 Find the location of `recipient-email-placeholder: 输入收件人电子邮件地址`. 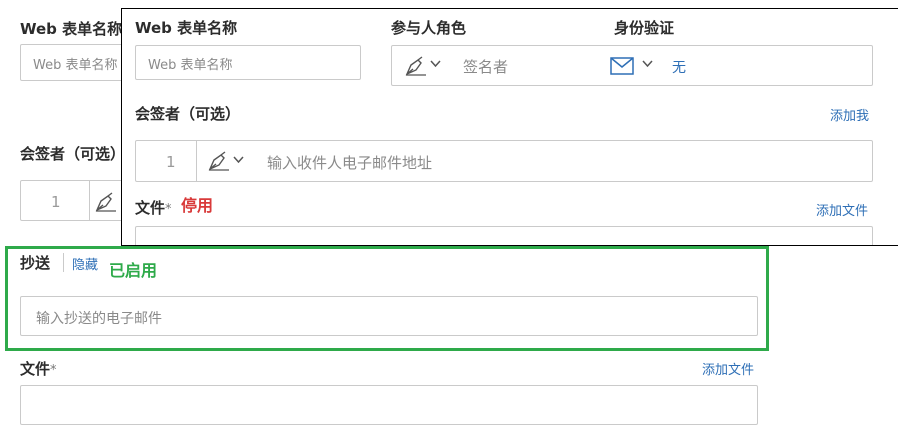

recipient-email-placeholder: 输入收件人电子邮件地址 is located at coordinates (350, 163).